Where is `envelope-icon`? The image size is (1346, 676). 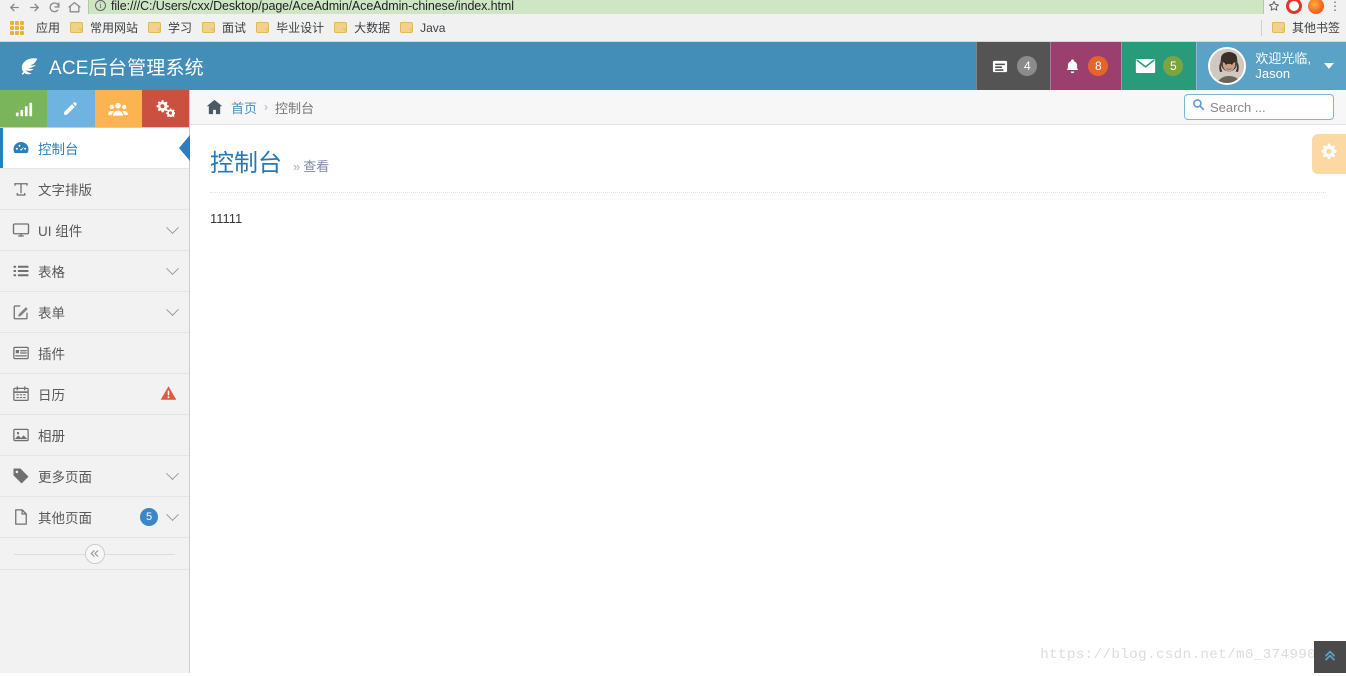
envelope-icon is located at coordinates (1145, 66).